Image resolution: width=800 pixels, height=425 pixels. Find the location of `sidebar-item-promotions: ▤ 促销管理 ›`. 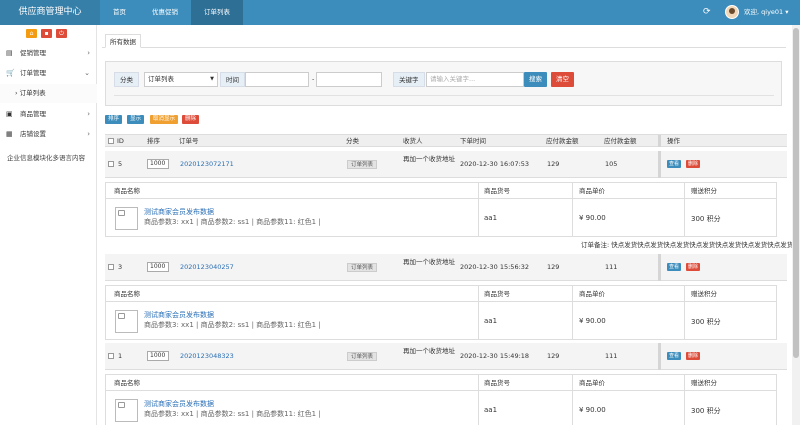

sidebar-item-promotions: ▤ 促销管理 › is located at coordinates (48, 53).